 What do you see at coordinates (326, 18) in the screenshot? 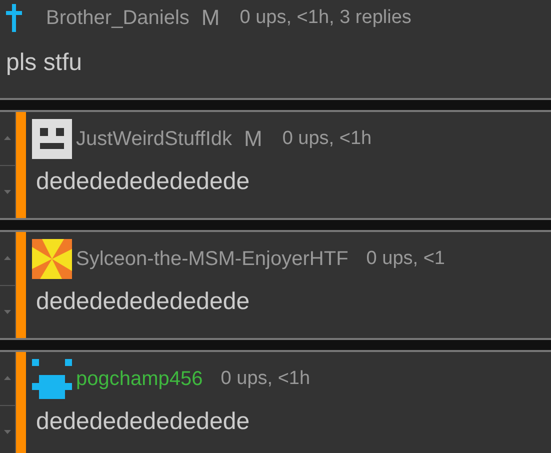
I see `comment-meta: 0 ups, <1h, 3 replies` at bounding box center [326, 18].